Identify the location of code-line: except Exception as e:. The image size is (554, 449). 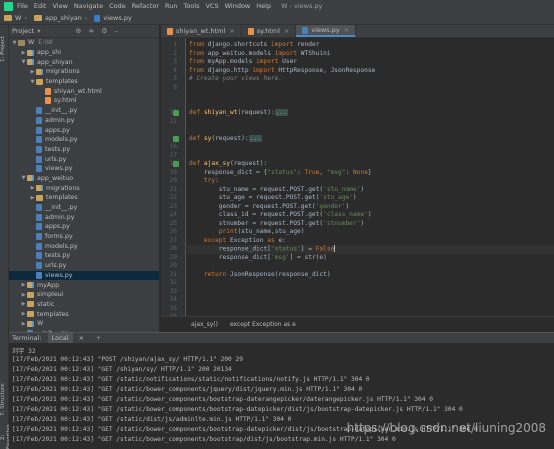
(237, 241).